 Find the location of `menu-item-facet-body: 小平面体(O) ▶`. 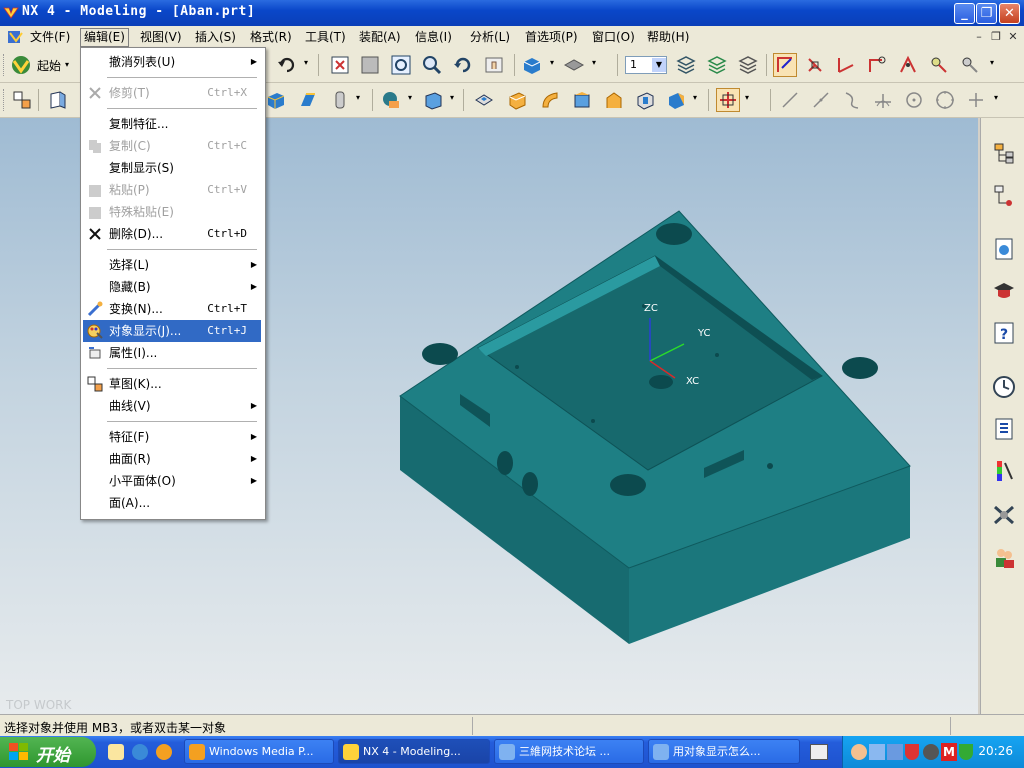

menu-item-facet-body: 小平面体(O) ▶ is located at coordinates (172, 481).